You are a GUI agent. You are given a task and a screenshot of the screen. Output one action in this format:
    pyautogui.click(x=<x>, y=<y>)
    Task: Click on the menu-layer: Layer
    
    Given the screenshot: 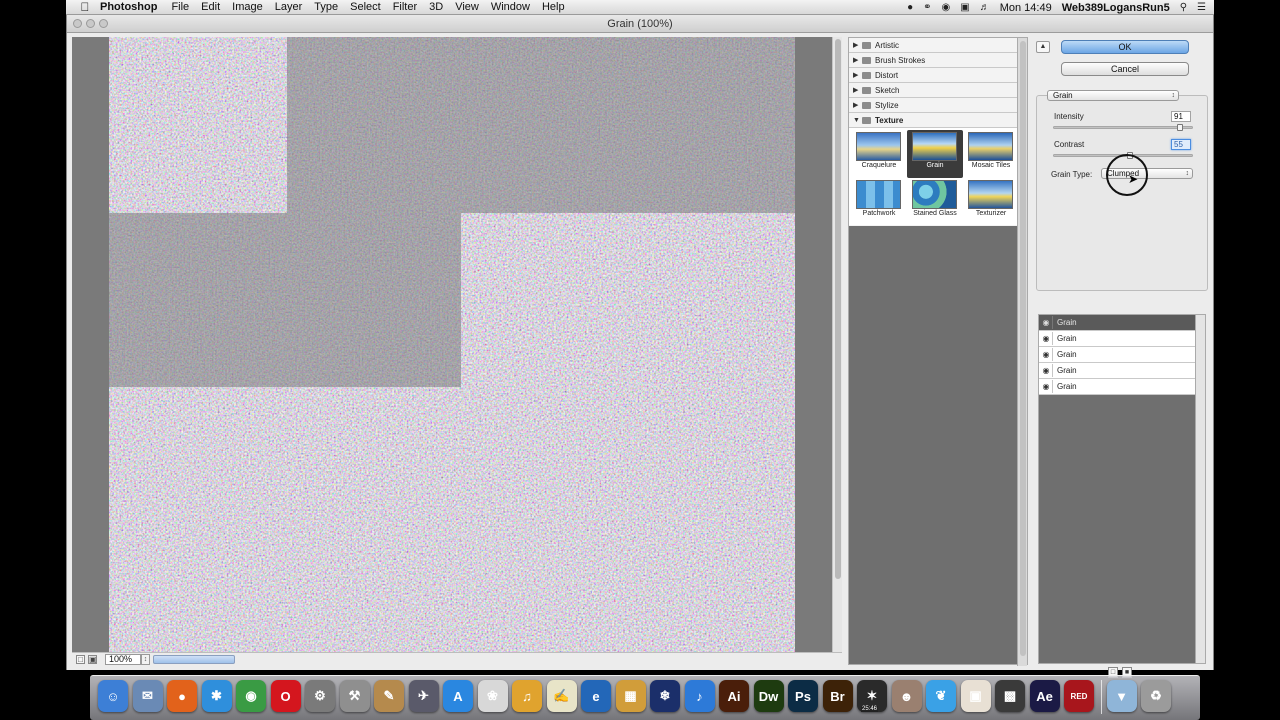 What is the action you would take?
    pyautogui.click(x=289, y=7)
    